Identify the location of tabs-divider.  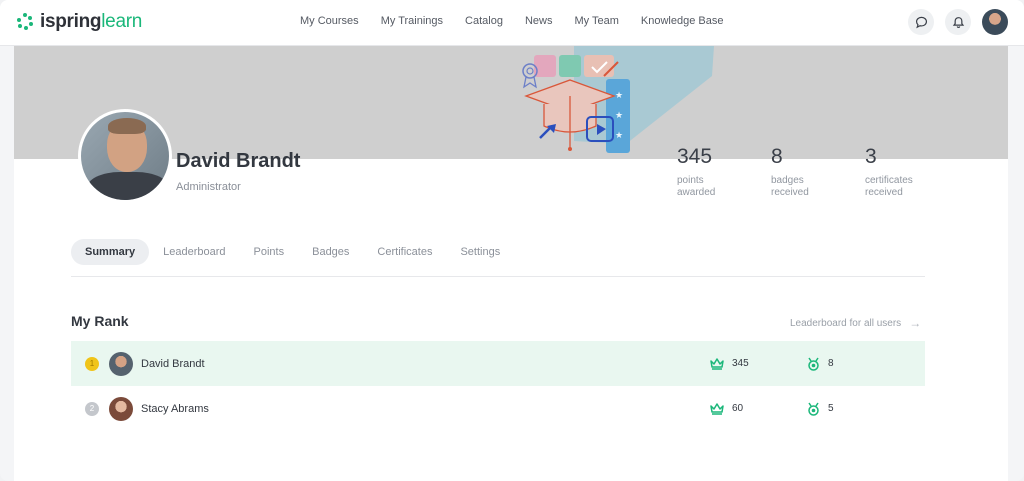
(498, 276).